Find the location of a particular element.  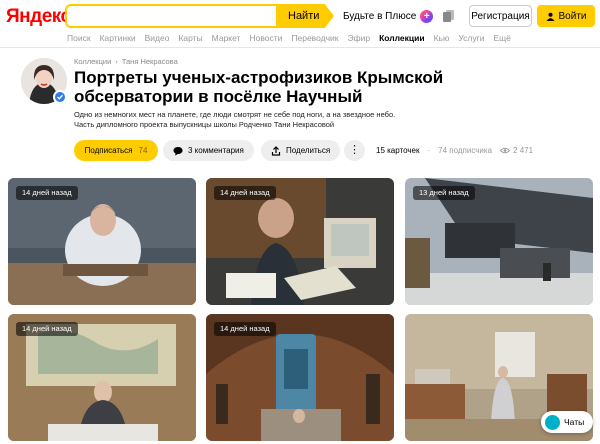

views-block: 2 471 is located at coordinates (516, 150).